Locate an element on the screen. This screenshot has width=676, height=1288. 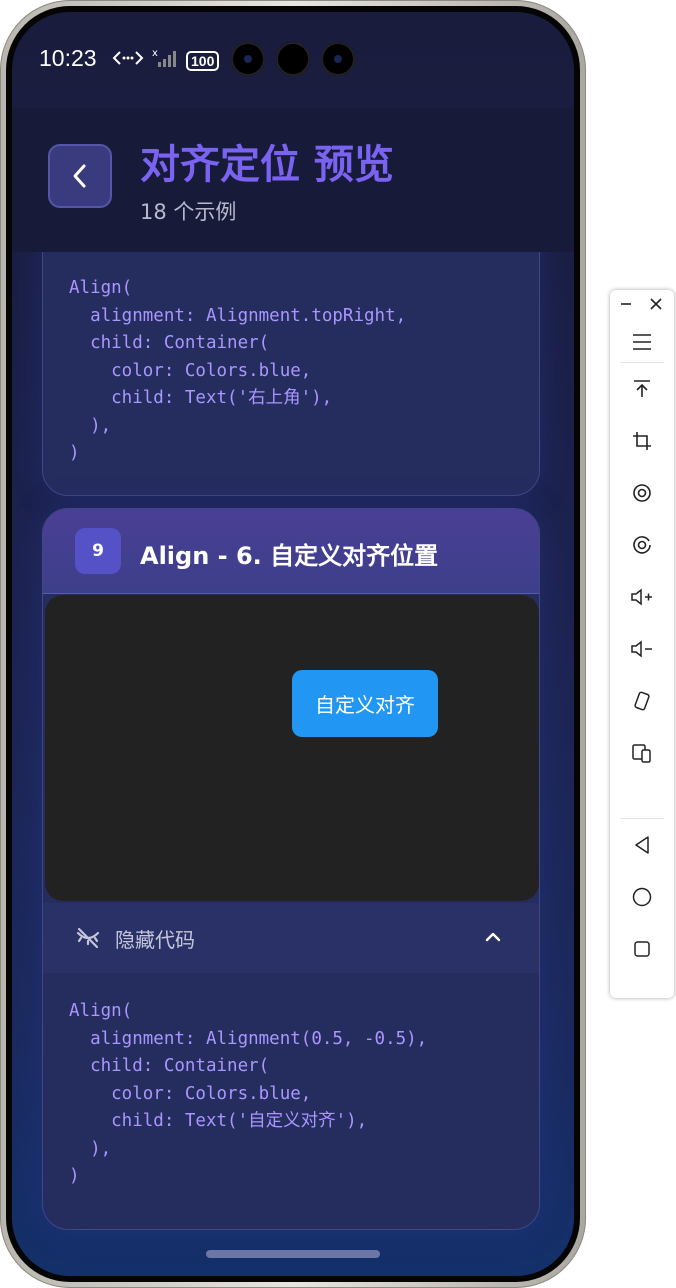
menu-button is located at coordinates (642, 342).